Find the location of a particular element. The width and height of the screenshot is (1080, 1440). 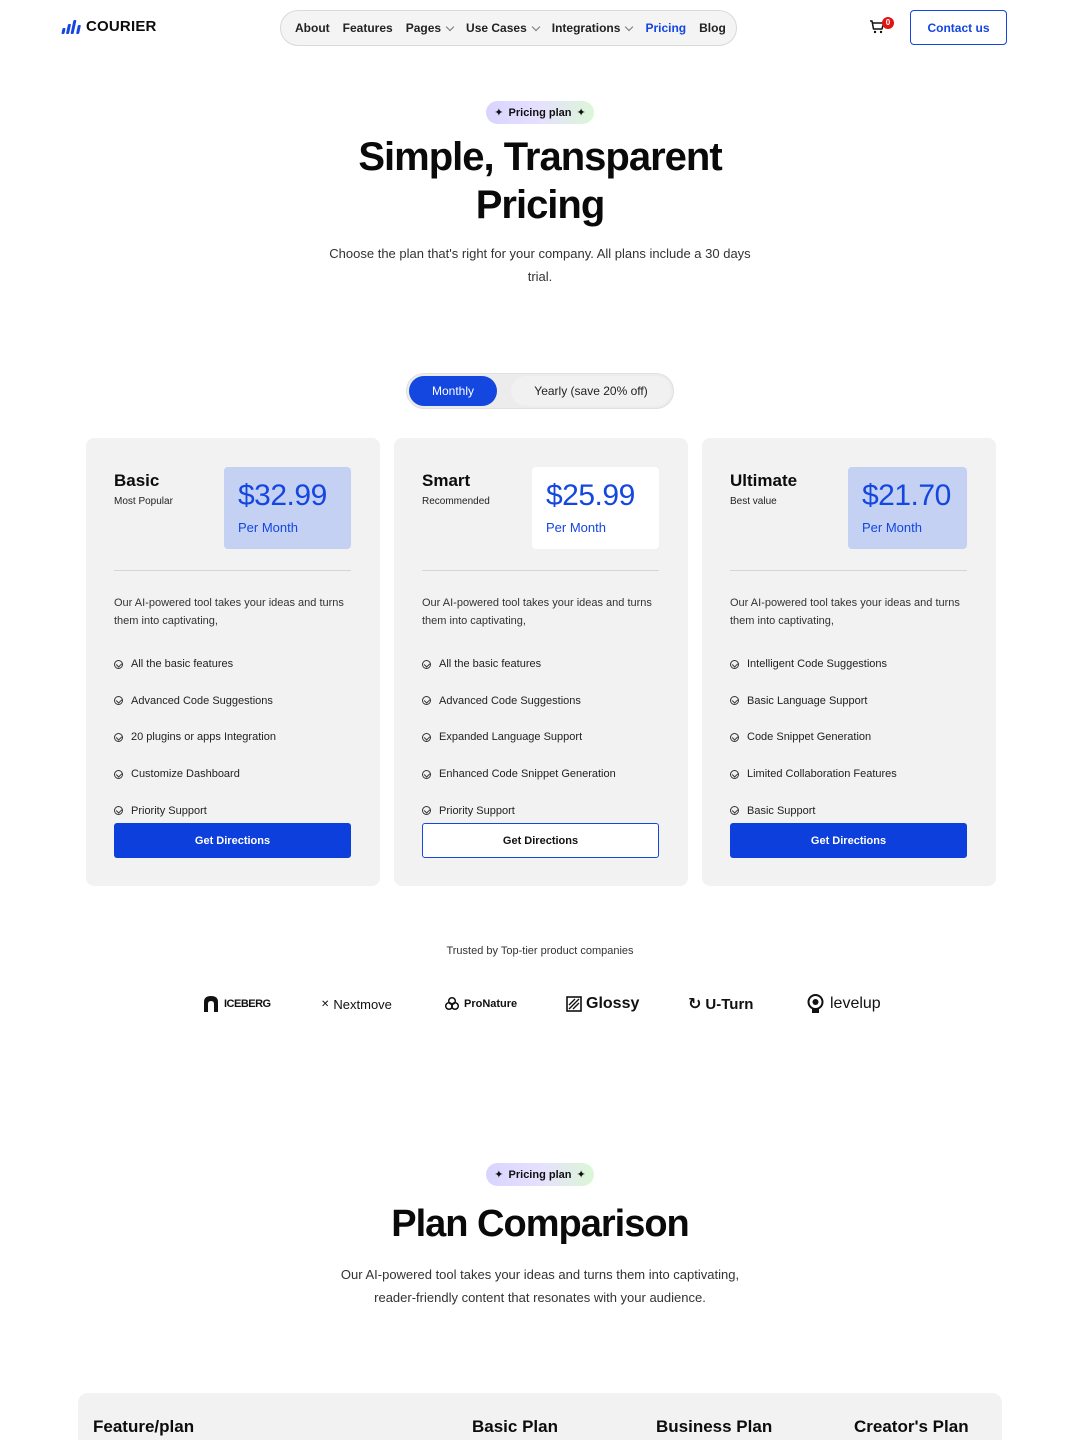

column-header: Basic Plan is located at coordinates (515, 1426).